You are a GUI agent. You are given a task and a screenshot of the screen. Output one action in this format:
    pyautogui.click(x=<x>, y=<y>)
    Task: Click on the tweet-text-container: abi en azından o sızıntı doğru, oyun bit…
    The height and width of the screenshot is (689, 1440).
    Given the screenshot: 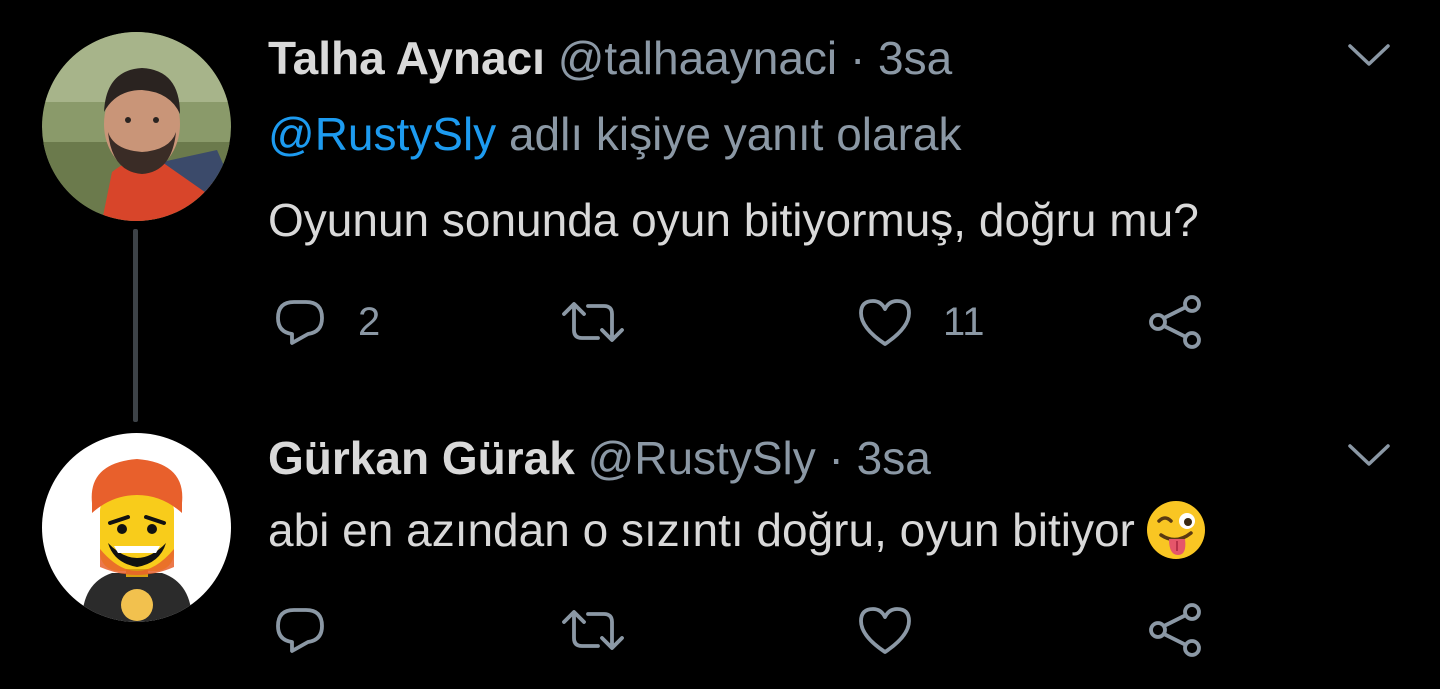 What is the action you would take?
    pyautogui.click(x=737, y=532)
    